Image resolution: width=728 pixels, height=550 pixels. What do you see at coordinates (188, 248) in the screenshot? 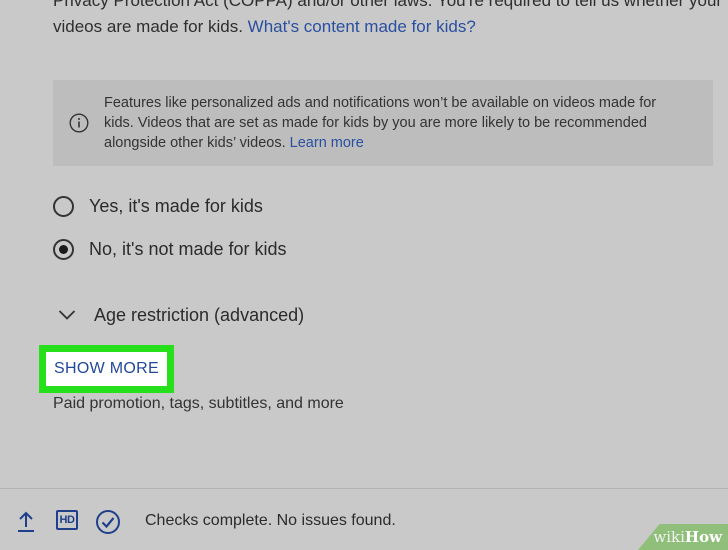
I see `radio-label-no: No, it's not made for kids` at bounding box center [188, 248].